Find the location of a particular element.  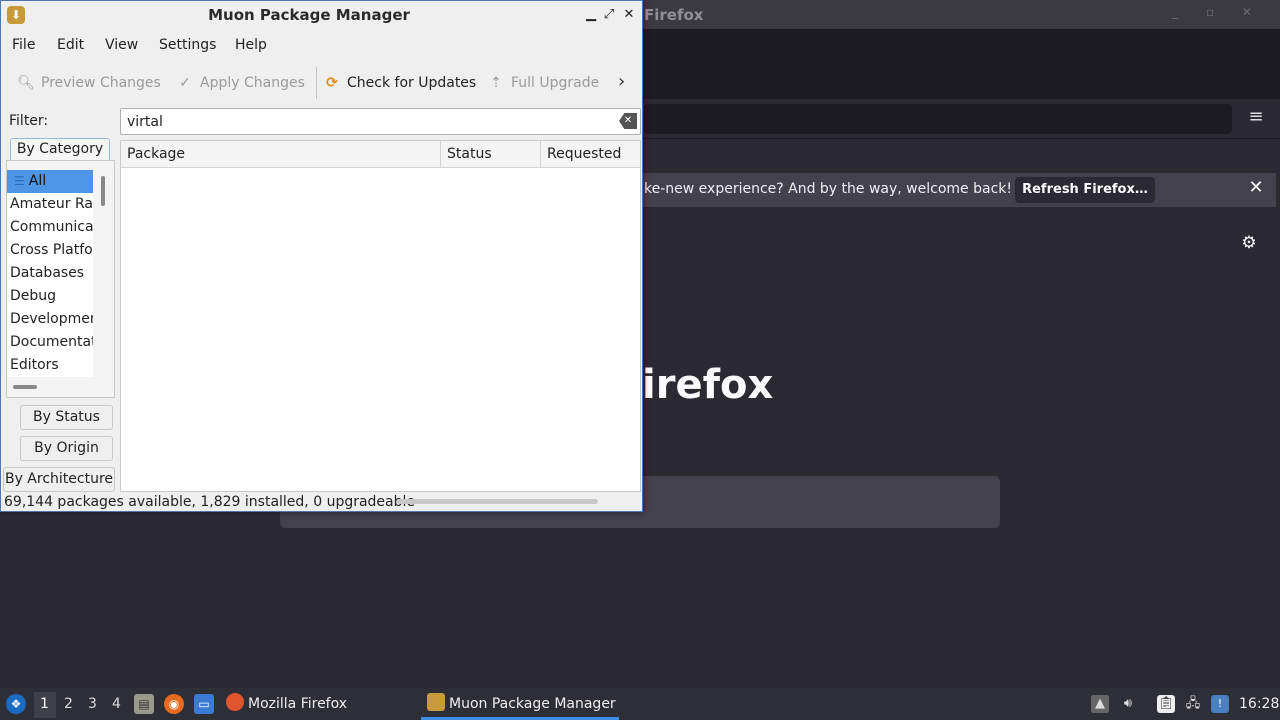

menu-edit: Edit is located at coordinates (70, 45).